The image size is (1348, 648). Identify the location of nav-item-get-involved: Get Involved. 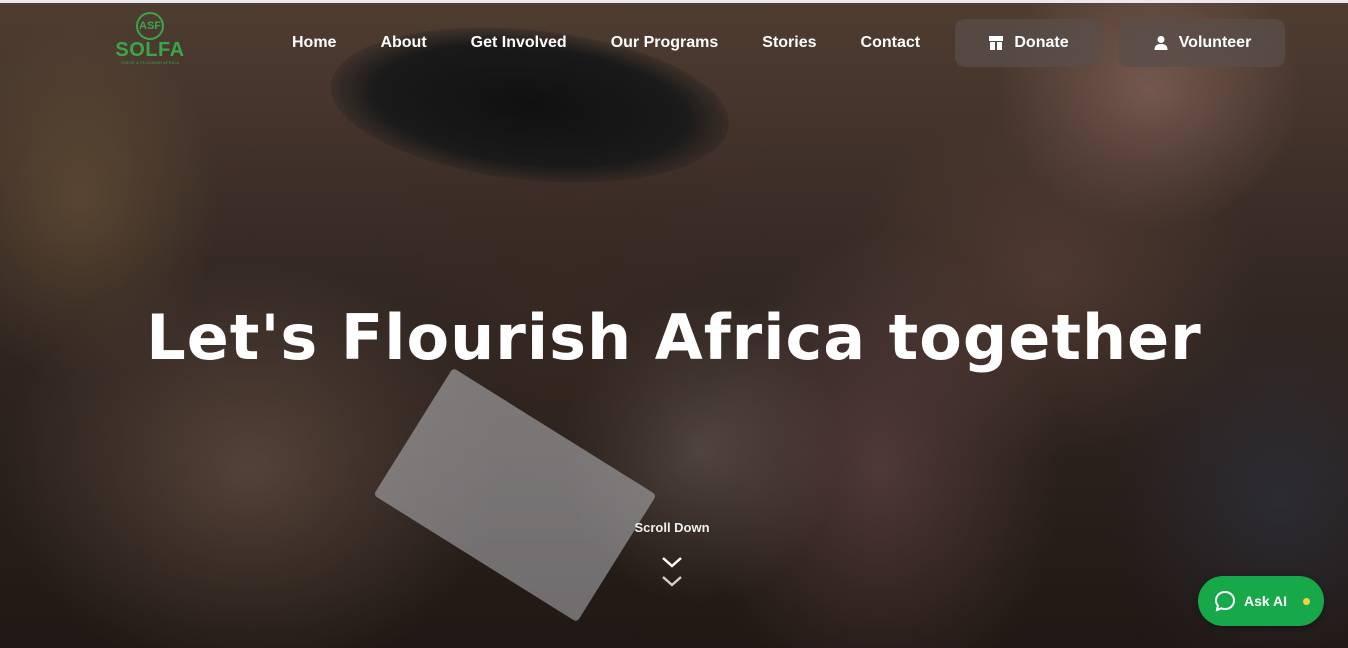
(519, 43).